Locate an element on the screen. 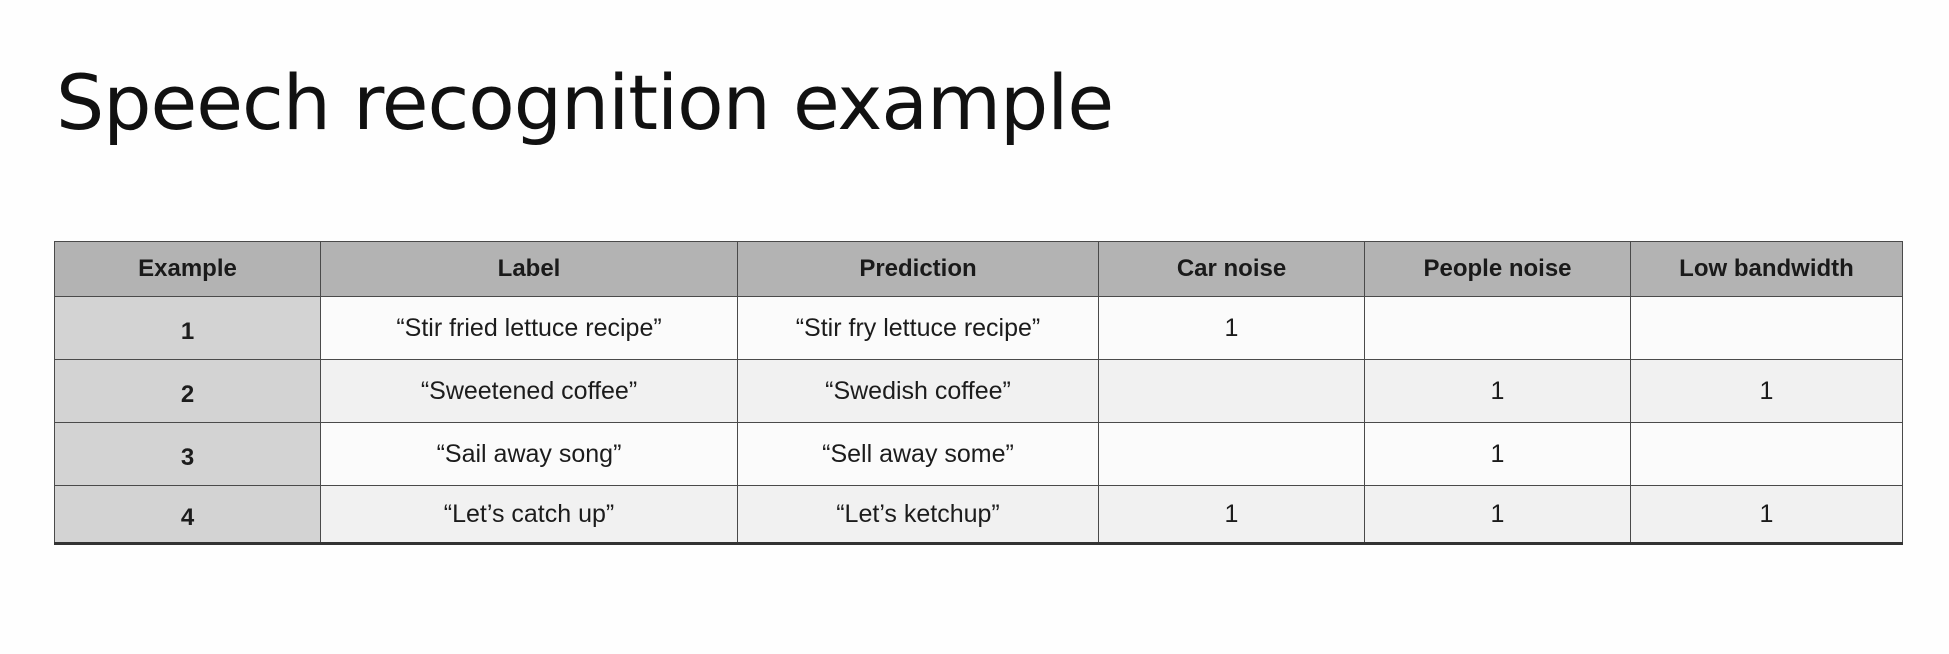 The height and width of the screenshot is (654, 1949). cell-label: “Sweetened coffee” is located at coordinates (529, 391).